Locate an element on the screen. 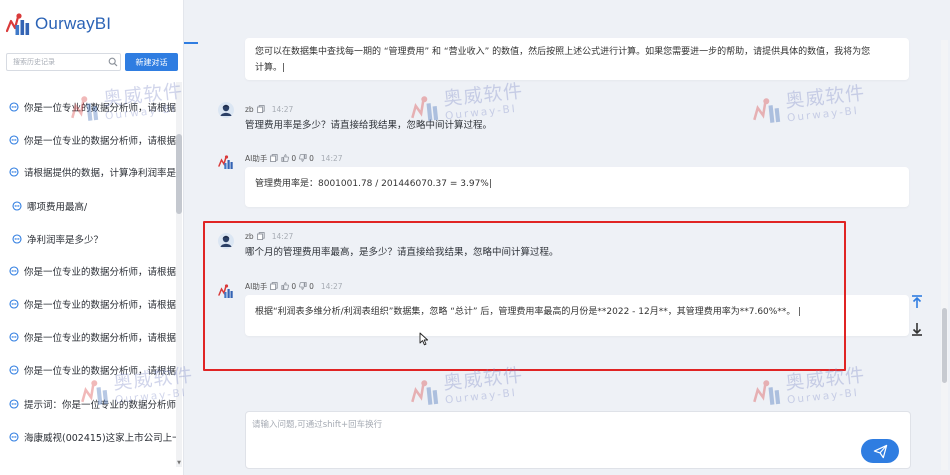  send-icon is located at coordinates (880, 451).